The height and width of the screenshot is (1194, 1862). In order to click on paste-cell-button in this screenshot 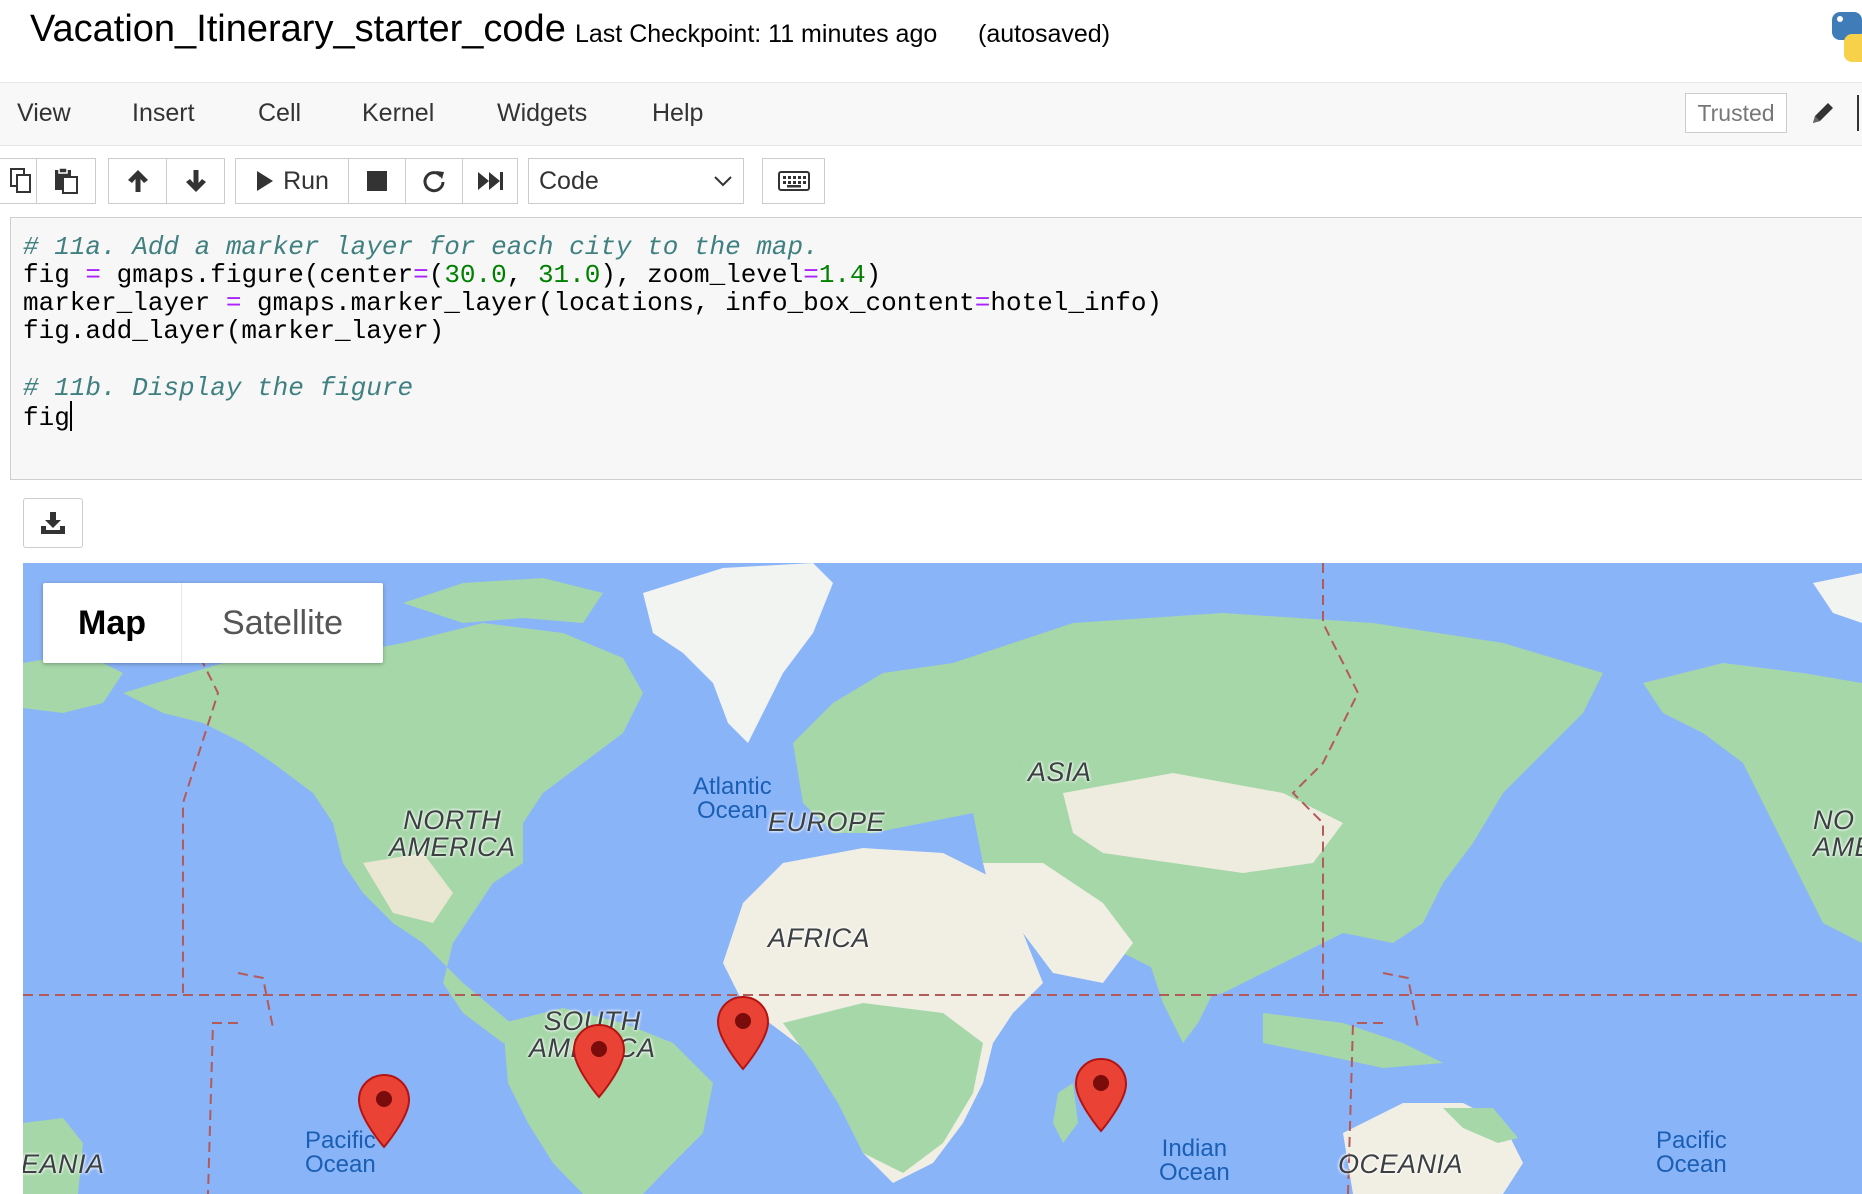, I will do `click(66, 181)`.